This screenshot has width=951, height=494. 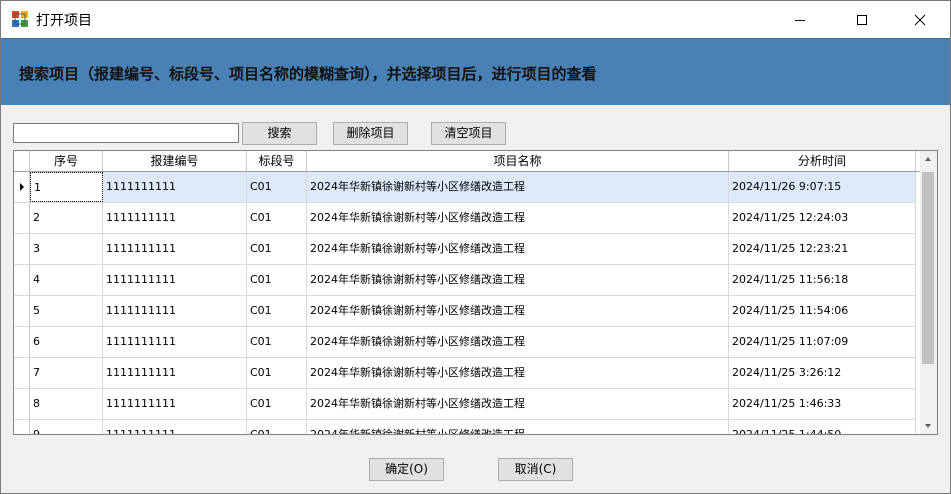 What do you see at coordinates (535, 469) in the screenshot?
I see `cancel-button: 取消(C)` at bounding box center [535, 469].